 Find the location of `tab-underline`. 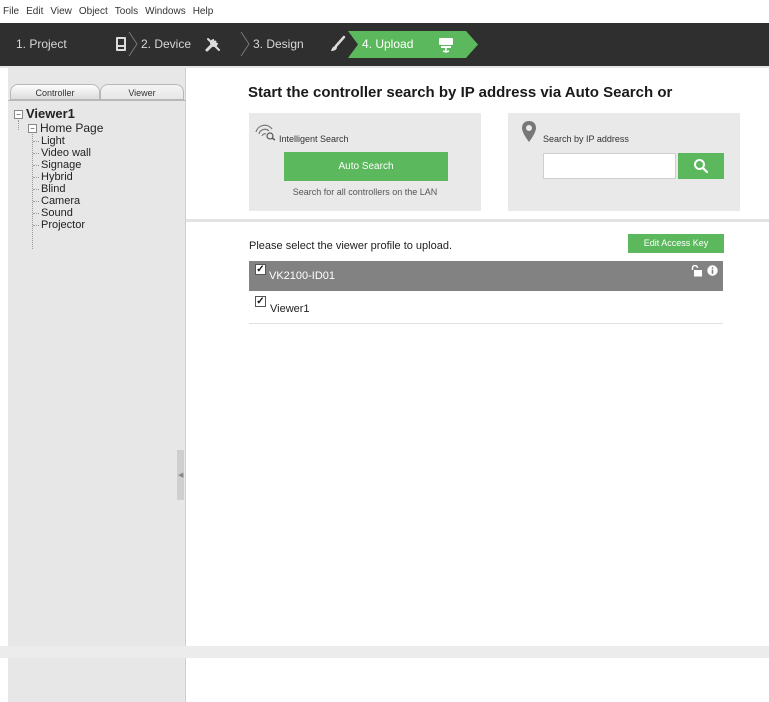

tab-underline is located at coordinates (97, 100).